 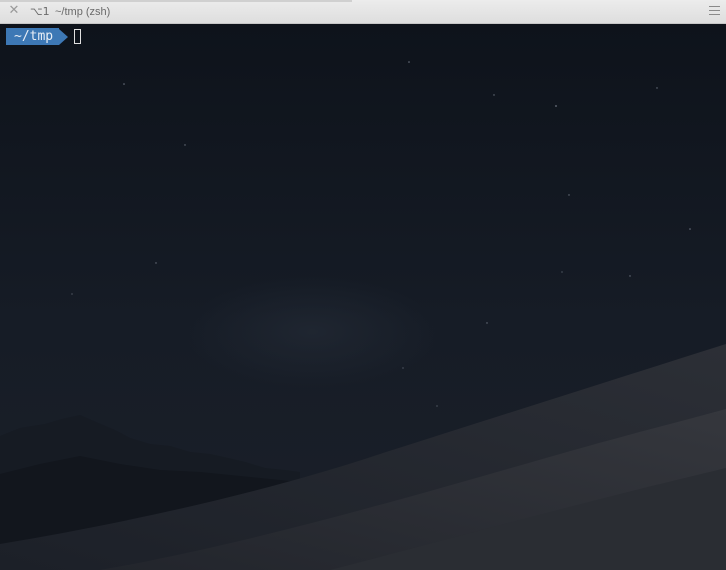 I want to click on prompt-arrow-icon, so click(x=64, y=36).